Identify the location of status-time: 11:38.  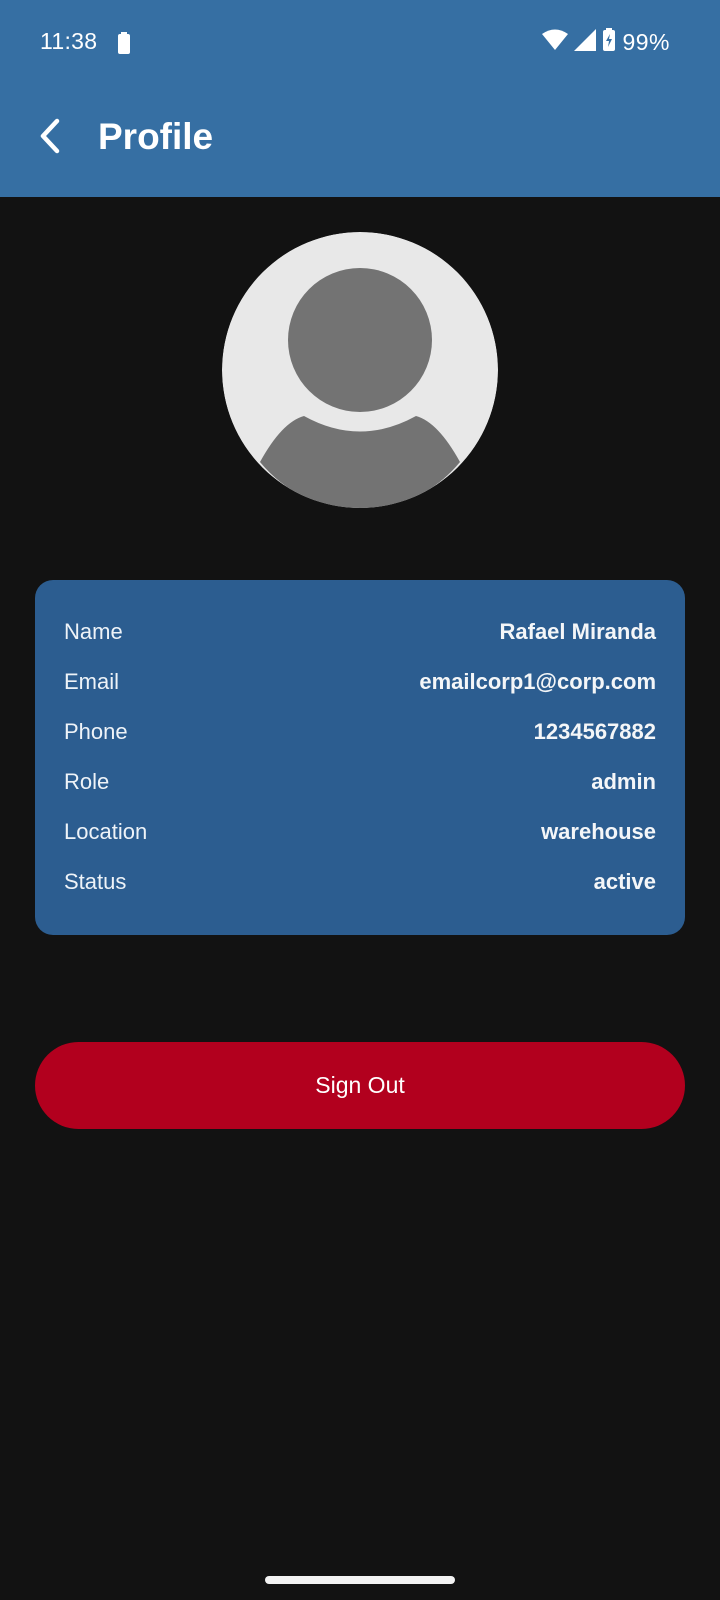
(69, 41).